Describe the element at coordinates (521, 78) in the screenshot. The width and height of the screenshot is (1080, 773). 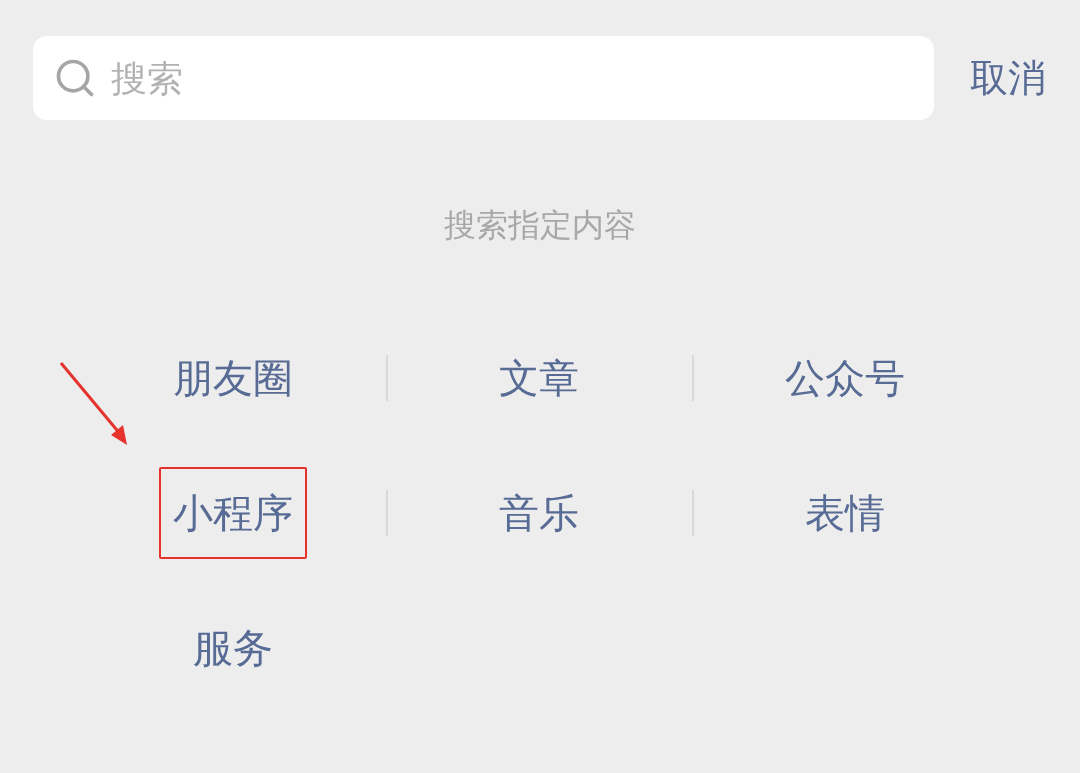
I see `search-field: 搜索` at that location.